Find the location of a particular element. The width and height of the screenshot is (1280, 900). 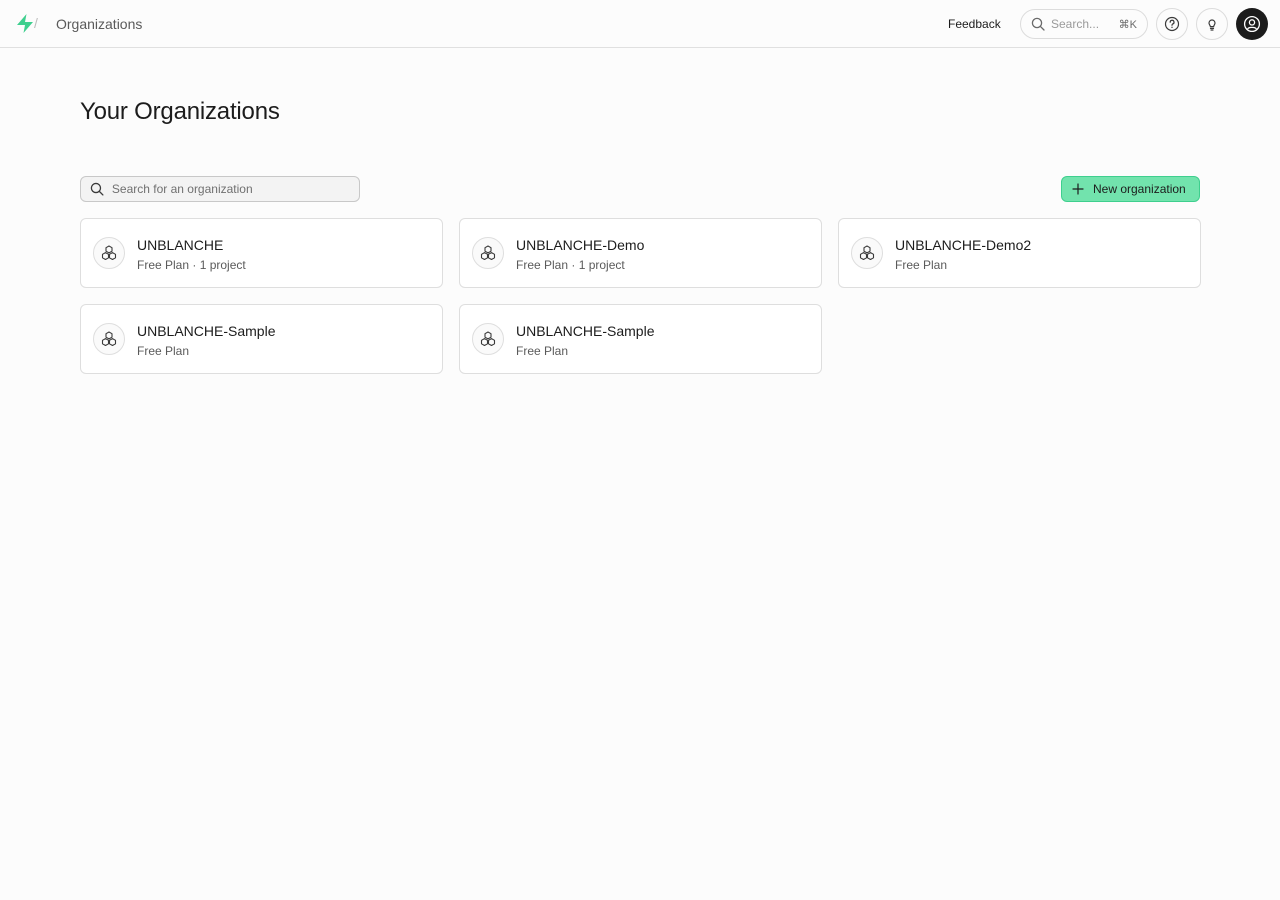

breadcrumb-organizations: Organizations is located at coordinates (99, 24).